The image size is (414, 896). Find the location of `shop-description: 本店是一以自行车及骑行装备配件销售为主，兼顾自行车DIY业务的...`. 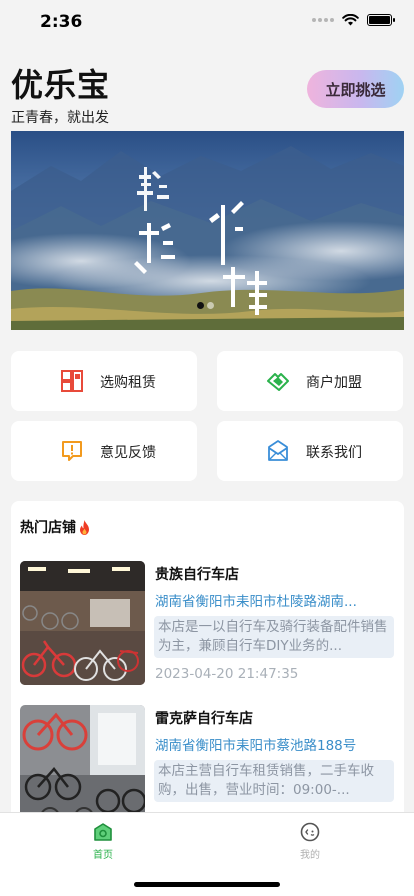

shop-description: 本店是一以自行车及骑行装备配件销售为主，兼顾自行车DIY业务的... is located at coordinates (274, 637).